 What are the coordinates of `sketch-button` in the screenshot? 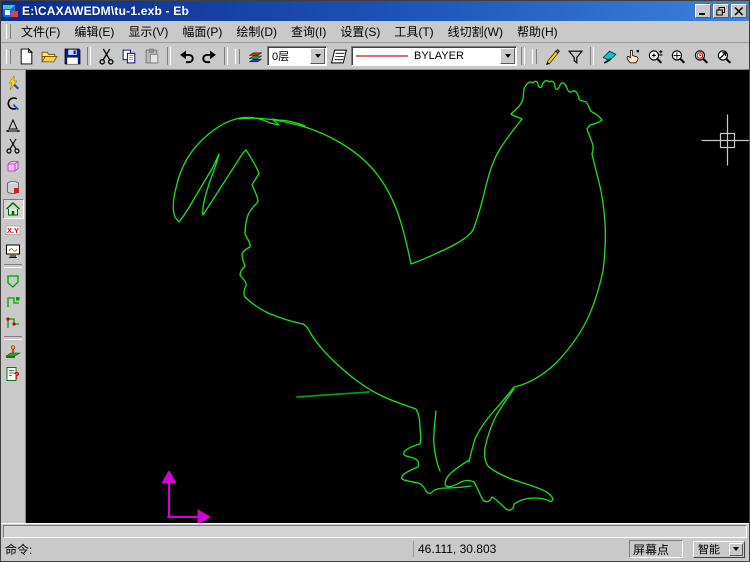 It's located at (13, 83).